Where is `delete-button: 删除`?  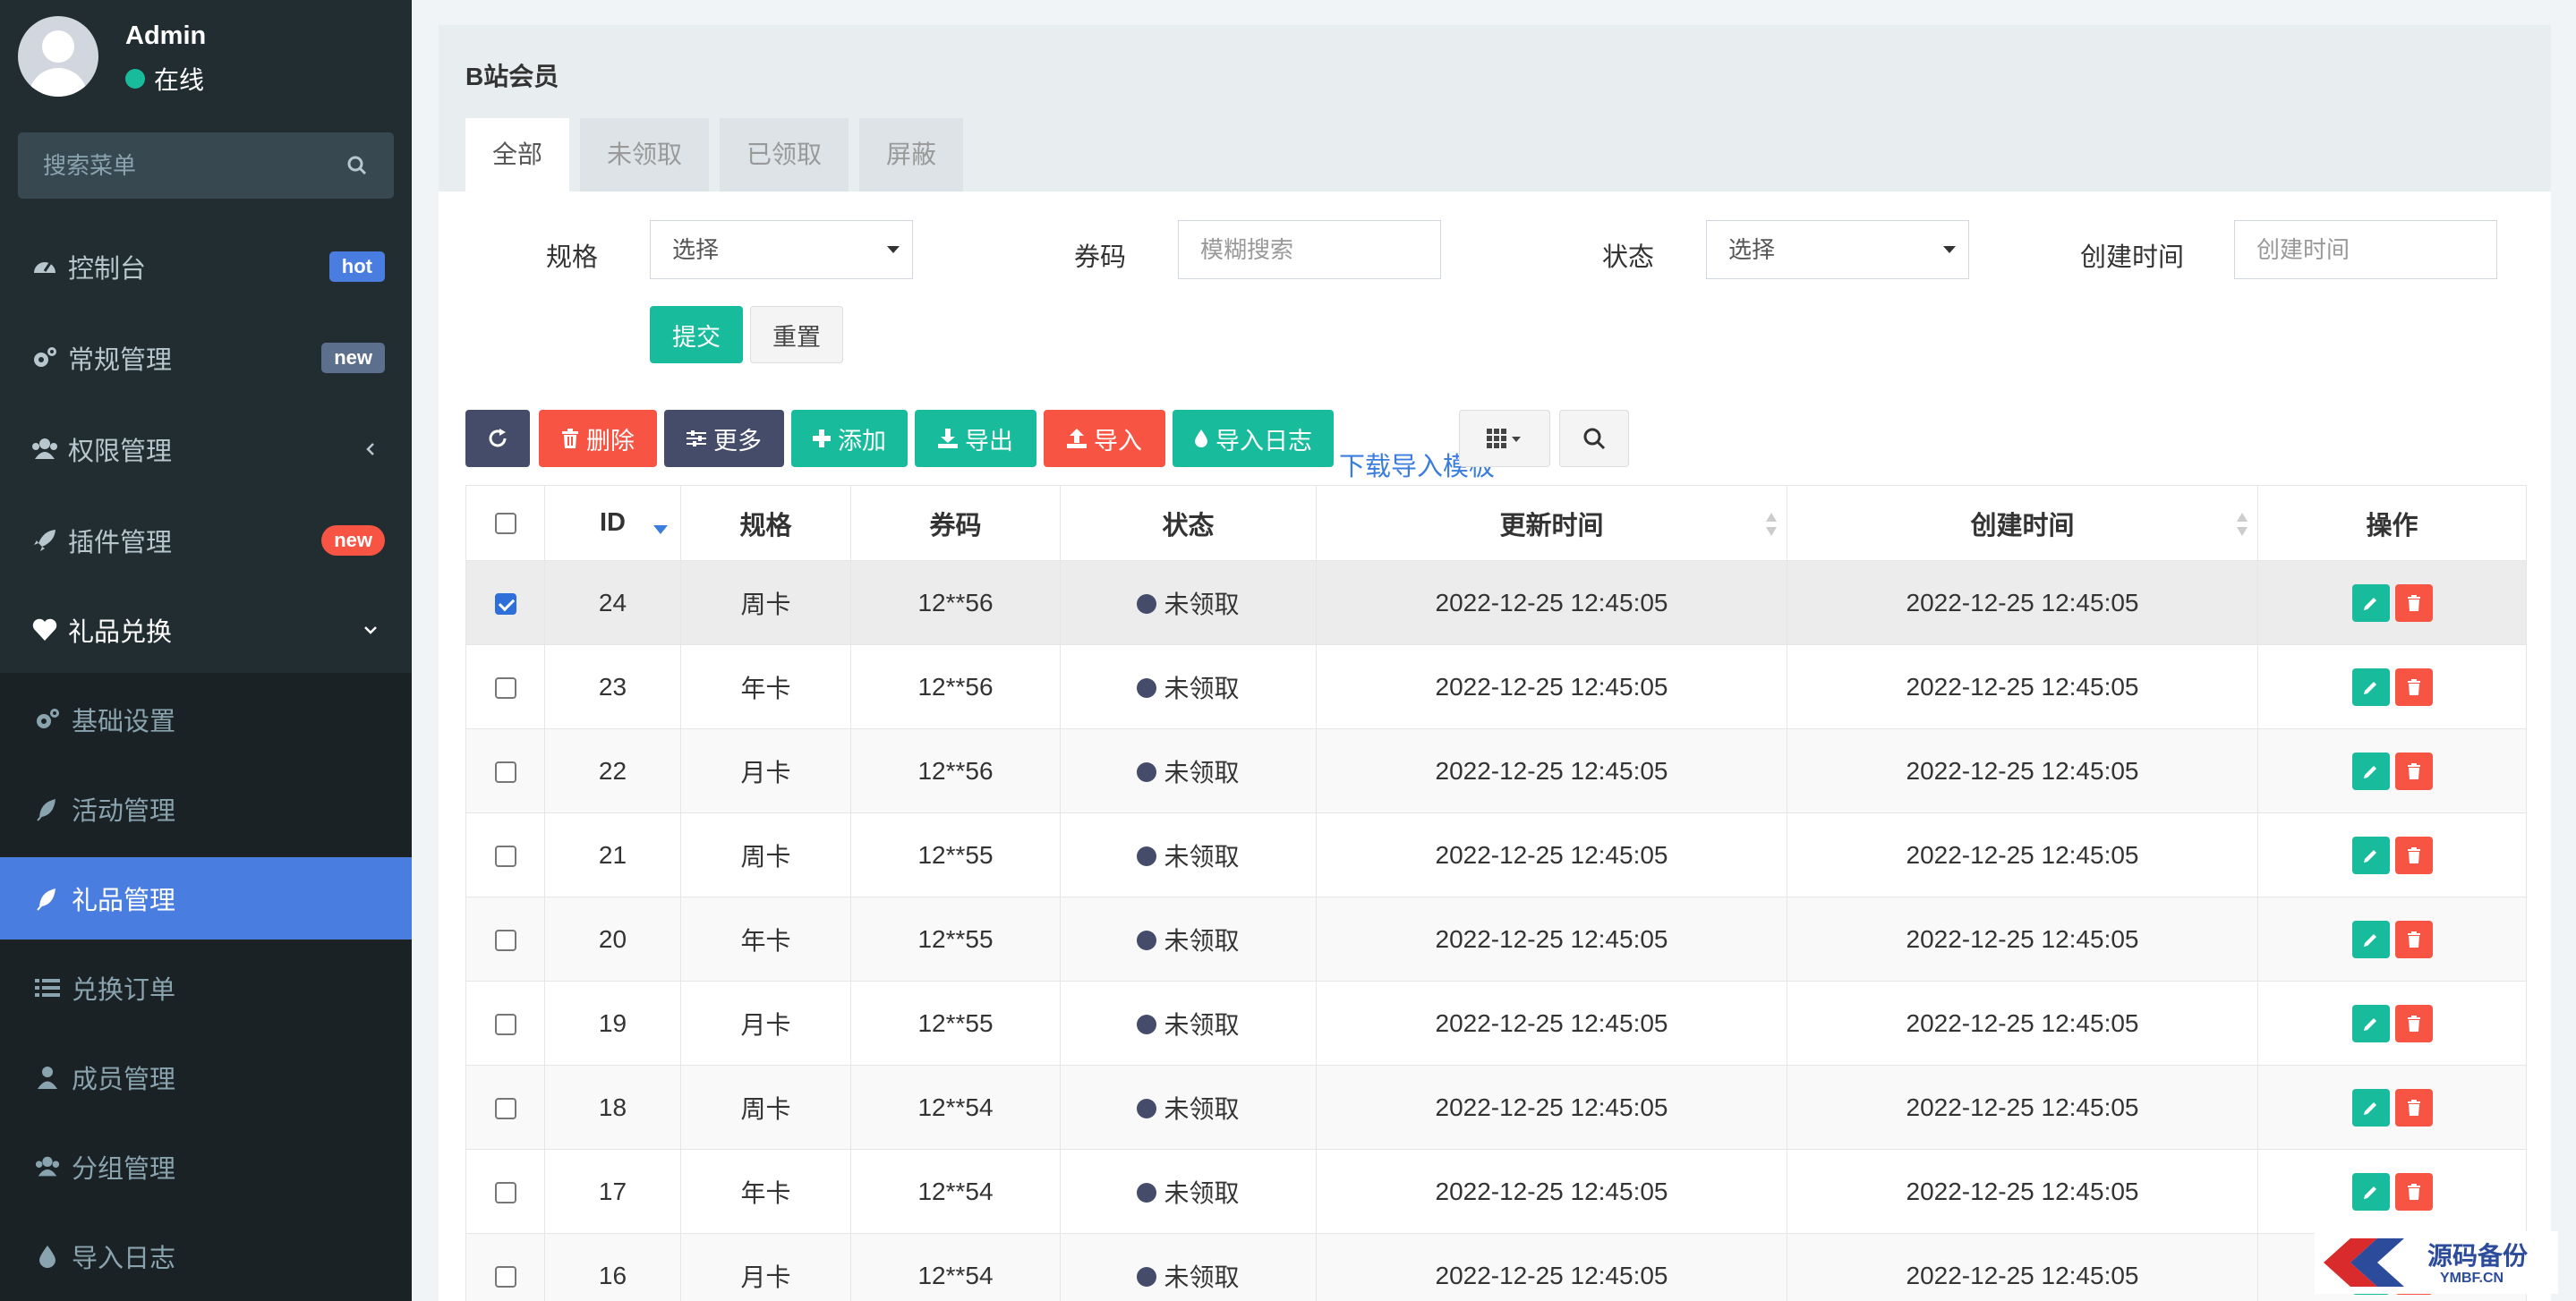
delete-button: 删除 is located at coordinates (598, 438).